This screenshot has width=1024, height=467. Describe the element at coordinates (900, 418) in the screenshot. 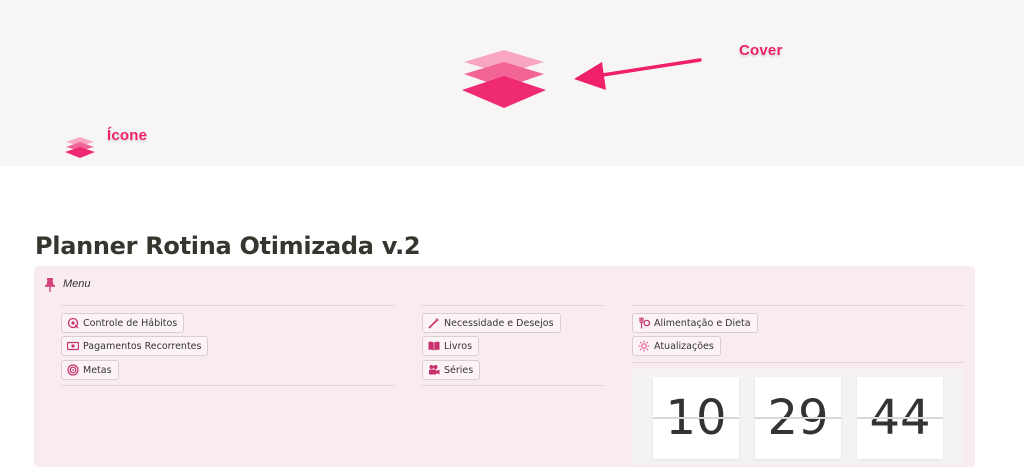

I see `clock-seconds: 44` at that location.